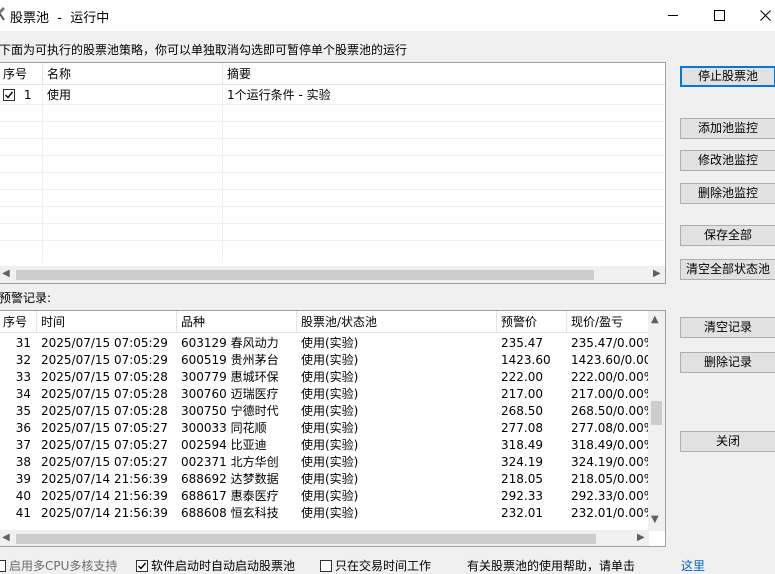 The image size is (775, 574). I want to click on save-all-button: 保存全部, so click(727, 235).